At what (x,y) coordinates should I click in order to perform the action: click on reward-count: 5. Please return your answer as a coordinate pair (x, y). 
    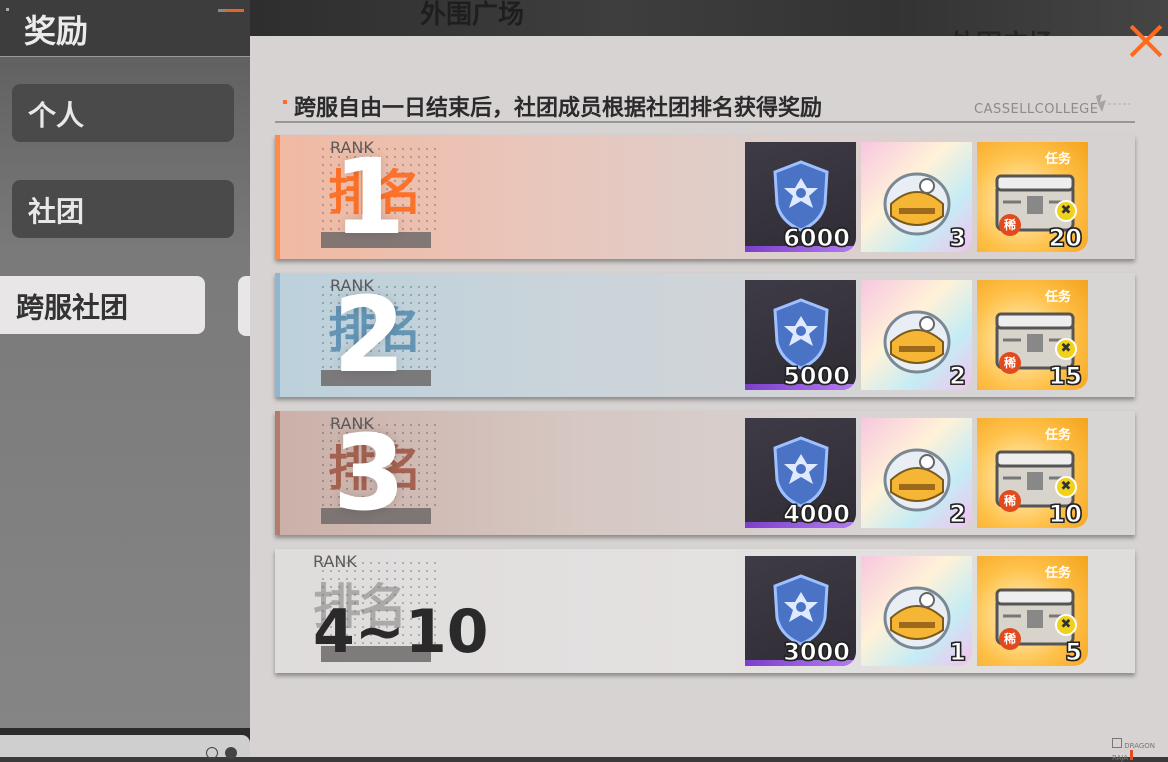
    Looking at the image, I should click on (1074, 652).